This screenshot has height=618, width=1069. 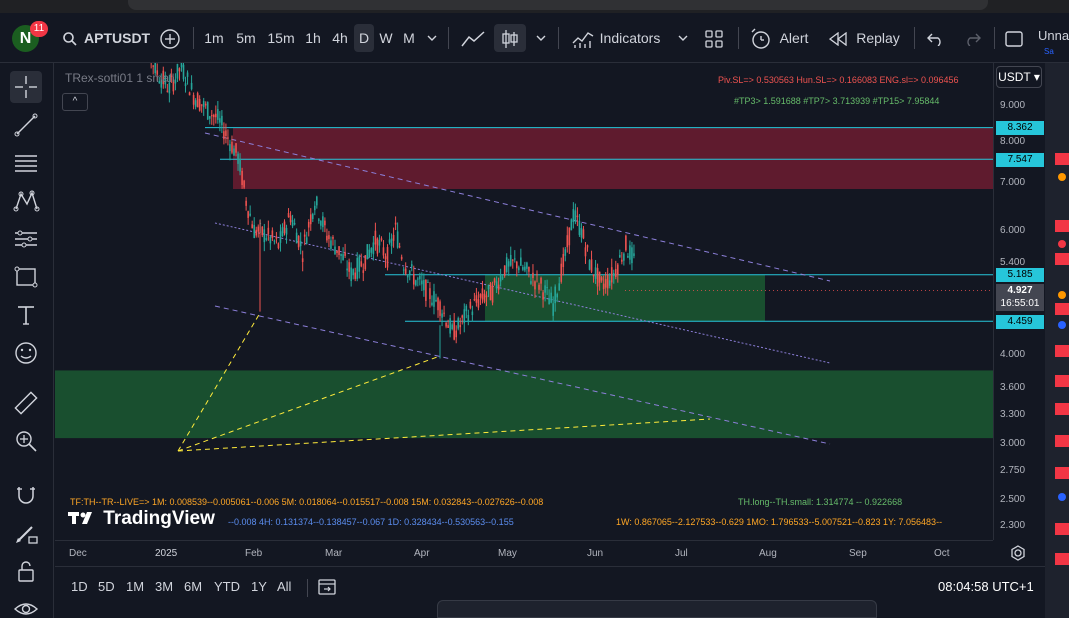 What do you see at coordinates (284, 586) in the screenshot?
I see `range-all: All` at bounding box center [284, 586].